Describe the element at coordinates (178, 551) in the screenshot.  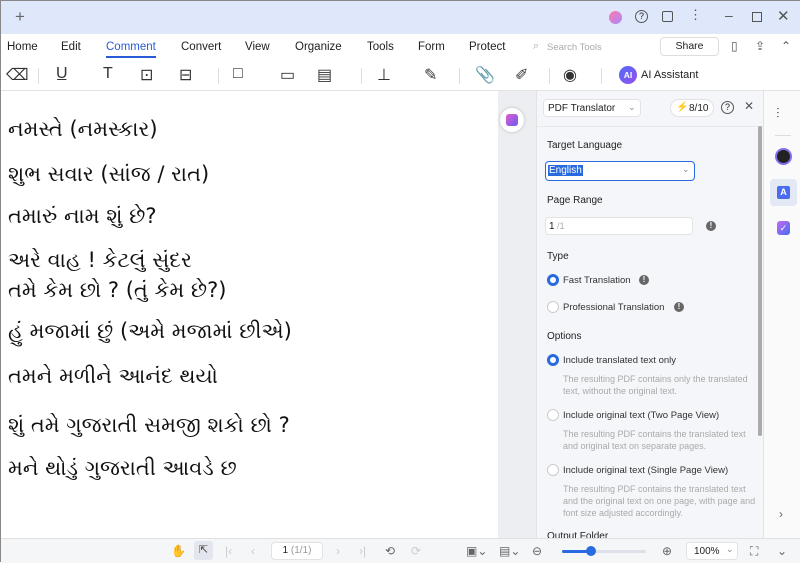
I see `hand-tool-icon: ✋` at that location.